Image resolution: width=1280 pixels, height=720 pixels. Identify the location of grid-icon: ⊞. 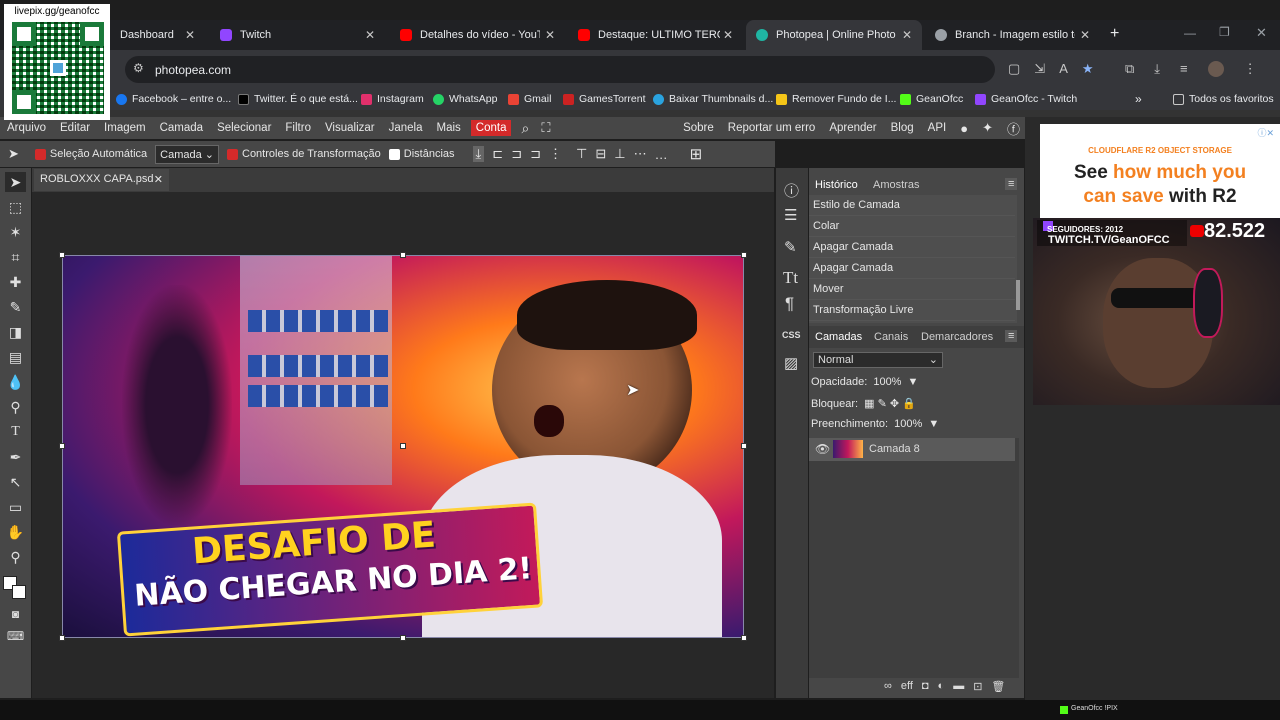
(696, 154).